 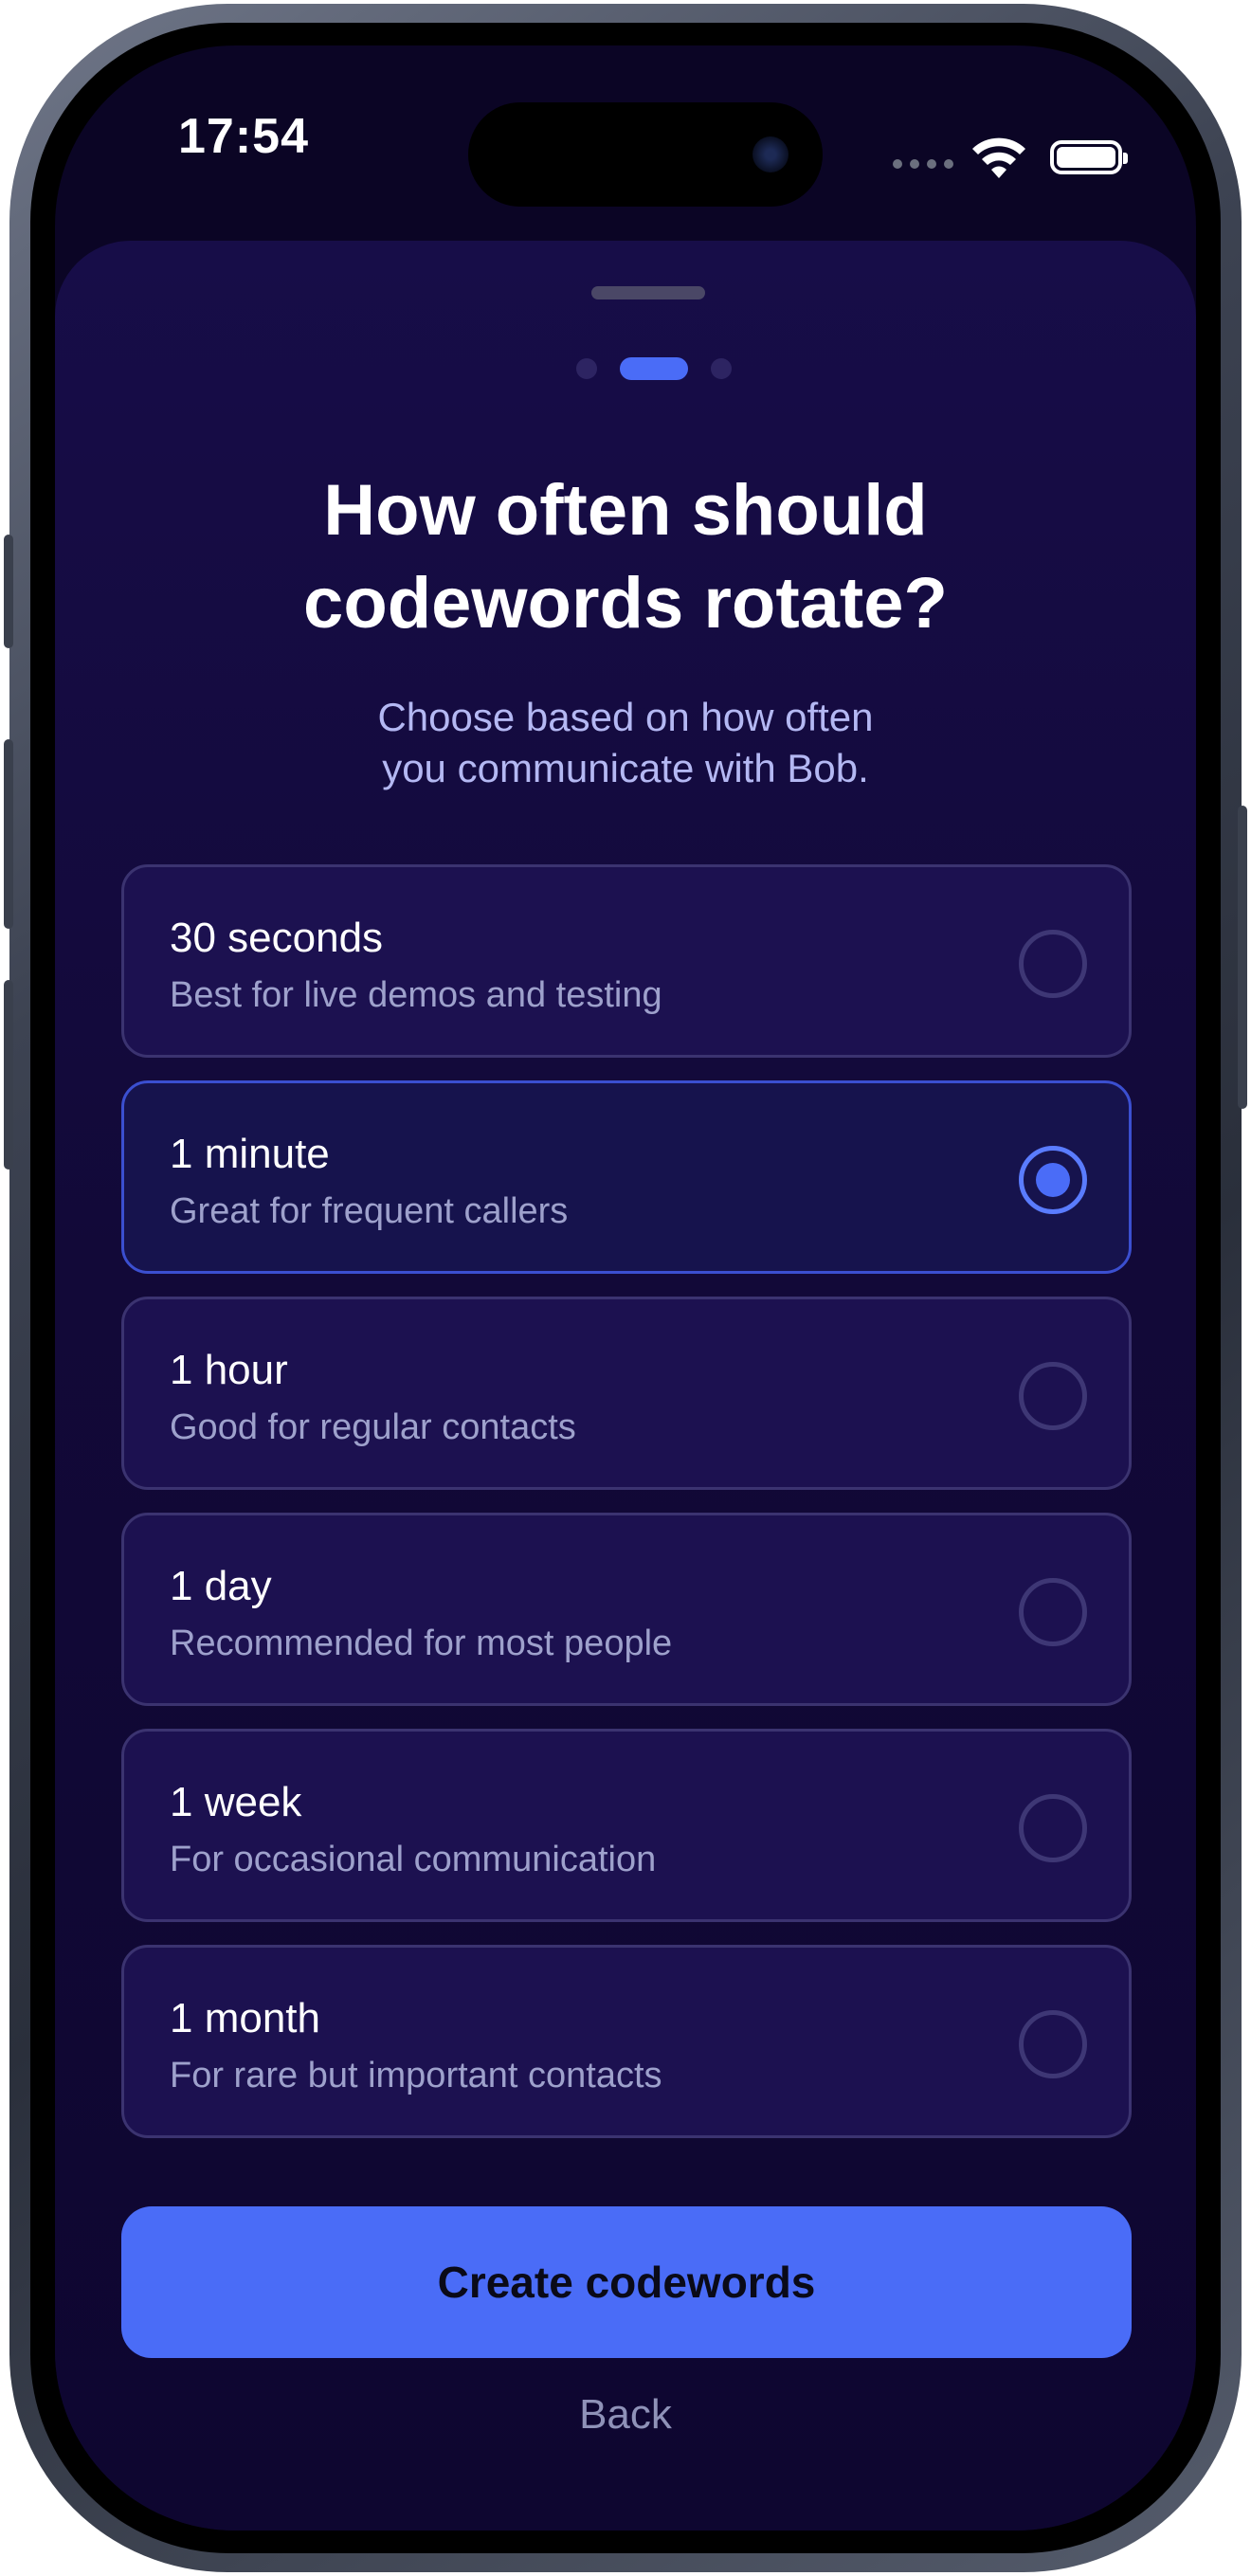 What do you see at coordinates (626, 768) in the screenshot?
I see `subtitle-line: you communicate with Bob.` at bounding box center [626, 768].